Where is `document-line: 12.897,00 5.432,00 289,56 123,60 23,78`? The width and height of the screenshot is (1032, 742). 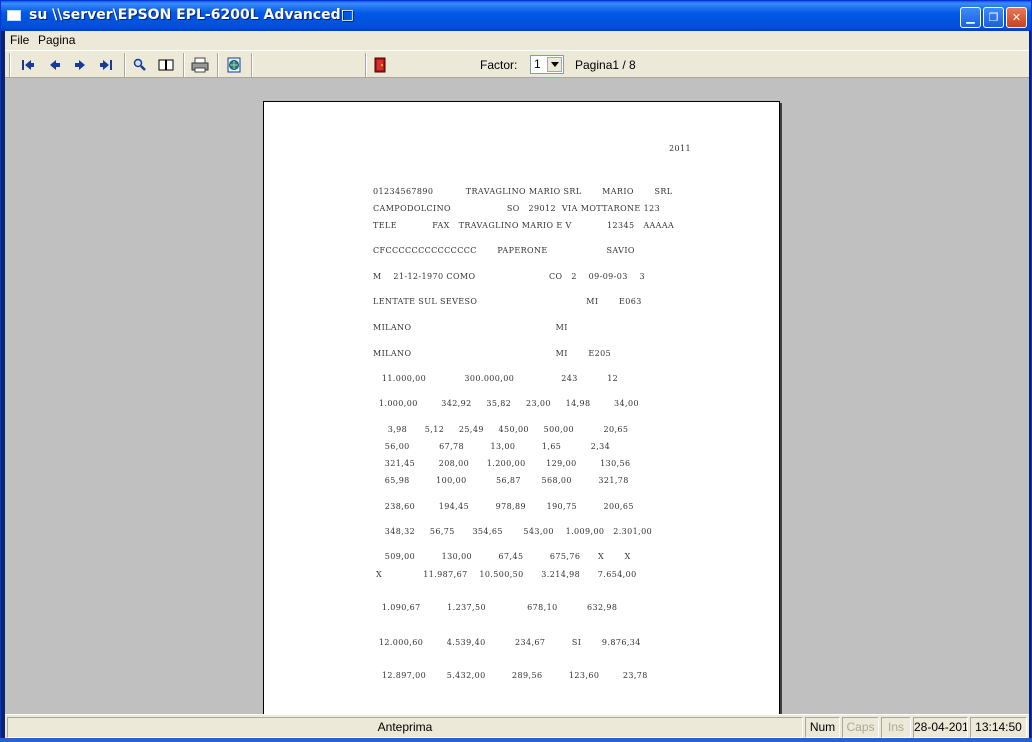
document-line: 12.897,00 5.432,00 289,56 123,60 23,78 is located at coordinates (510, 675).